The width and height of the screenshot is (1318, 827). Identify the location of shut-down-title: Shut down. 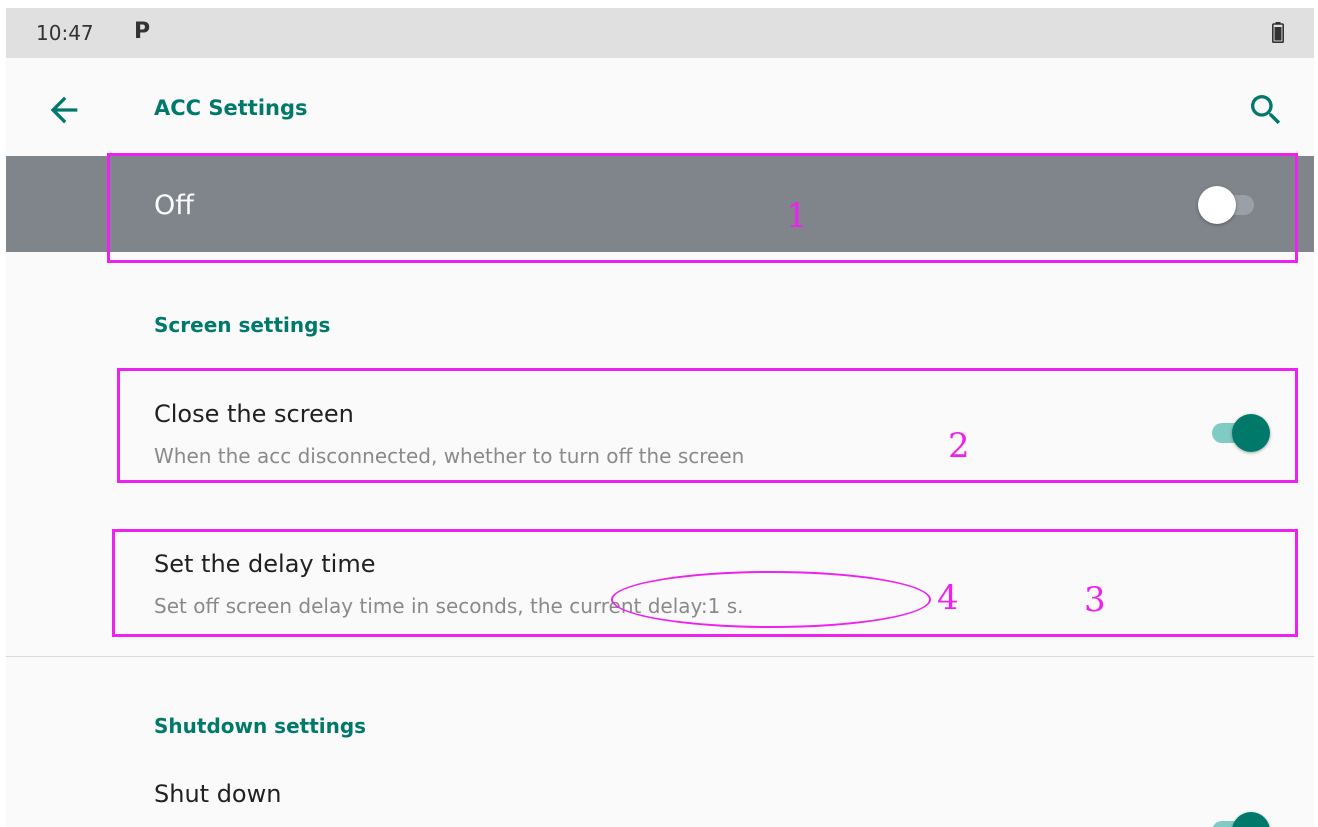
(218, 794).